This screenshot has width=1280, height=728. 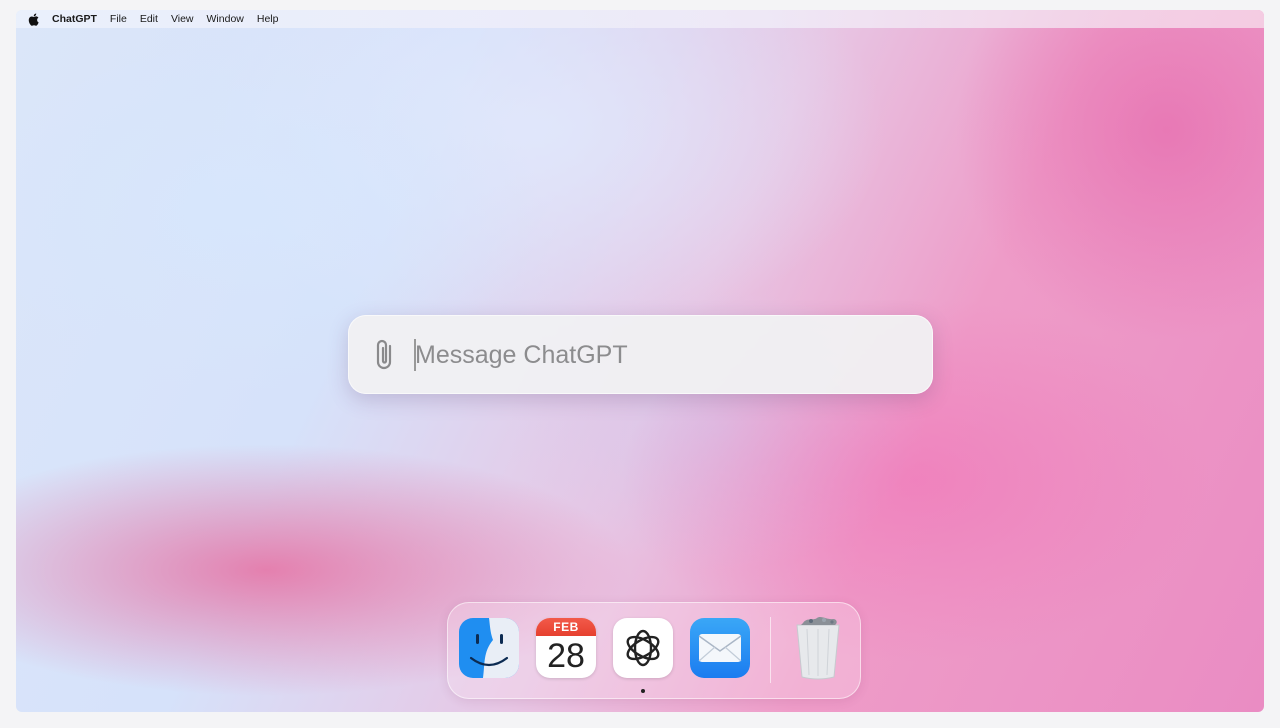 I want to click on trash-icon, so click(x=818, y=648).